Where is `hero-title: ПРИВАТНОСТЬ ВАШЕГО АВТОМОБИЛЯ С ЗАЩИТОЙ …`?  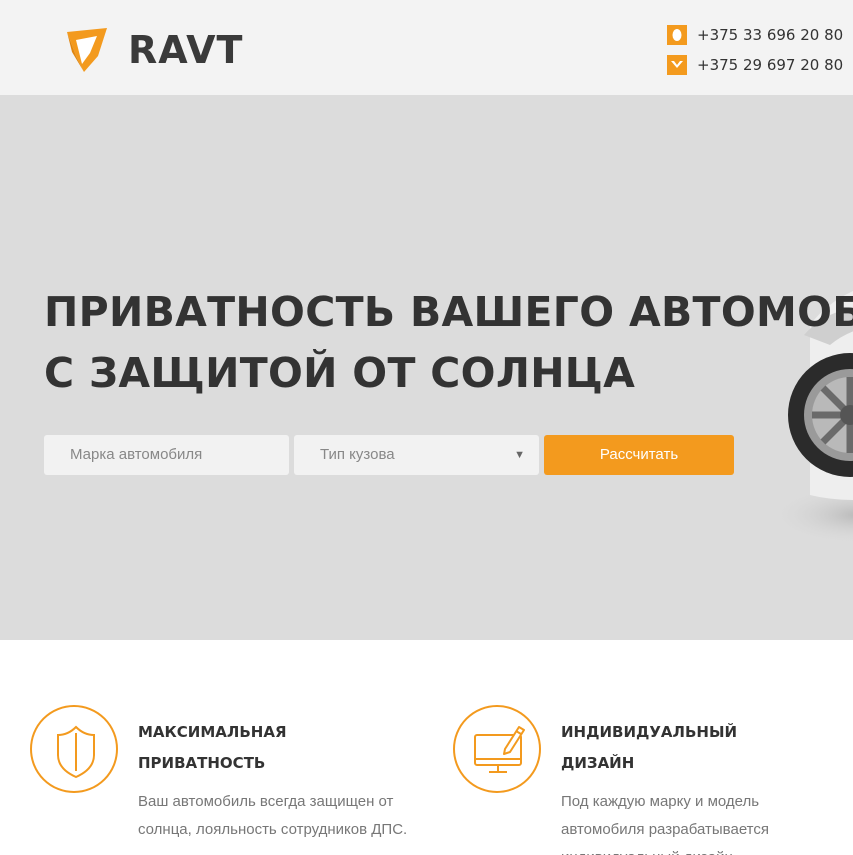
hero-title: ПРИВАТНОСТЬ ВАШЕГО АВТОМОБИЛЯ С ЗАЩИТОЙ … is located at coordinates (448, 343).